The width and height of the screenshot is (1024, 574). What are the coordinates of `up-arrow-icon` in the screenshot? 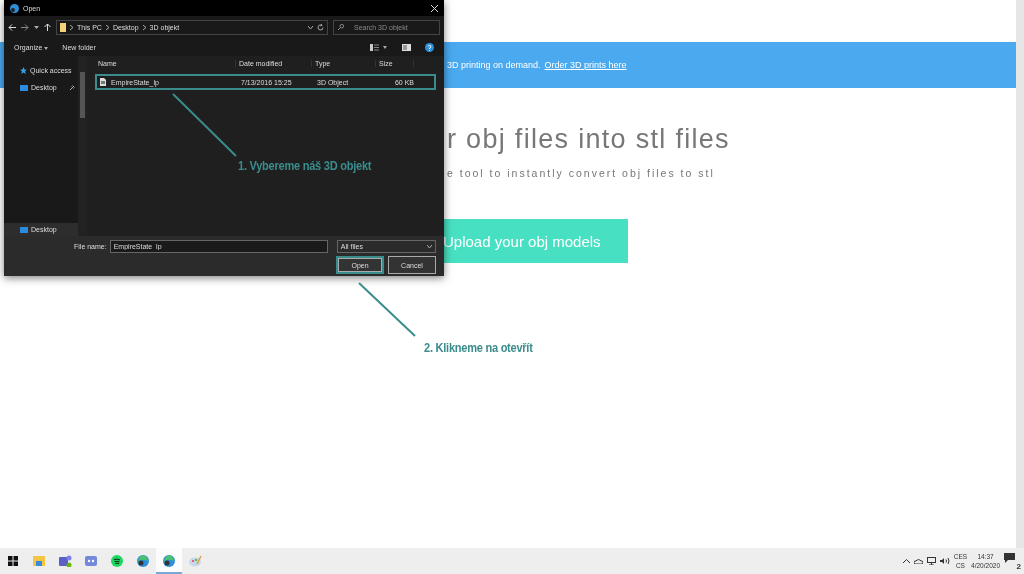 It's located at (47, 27).